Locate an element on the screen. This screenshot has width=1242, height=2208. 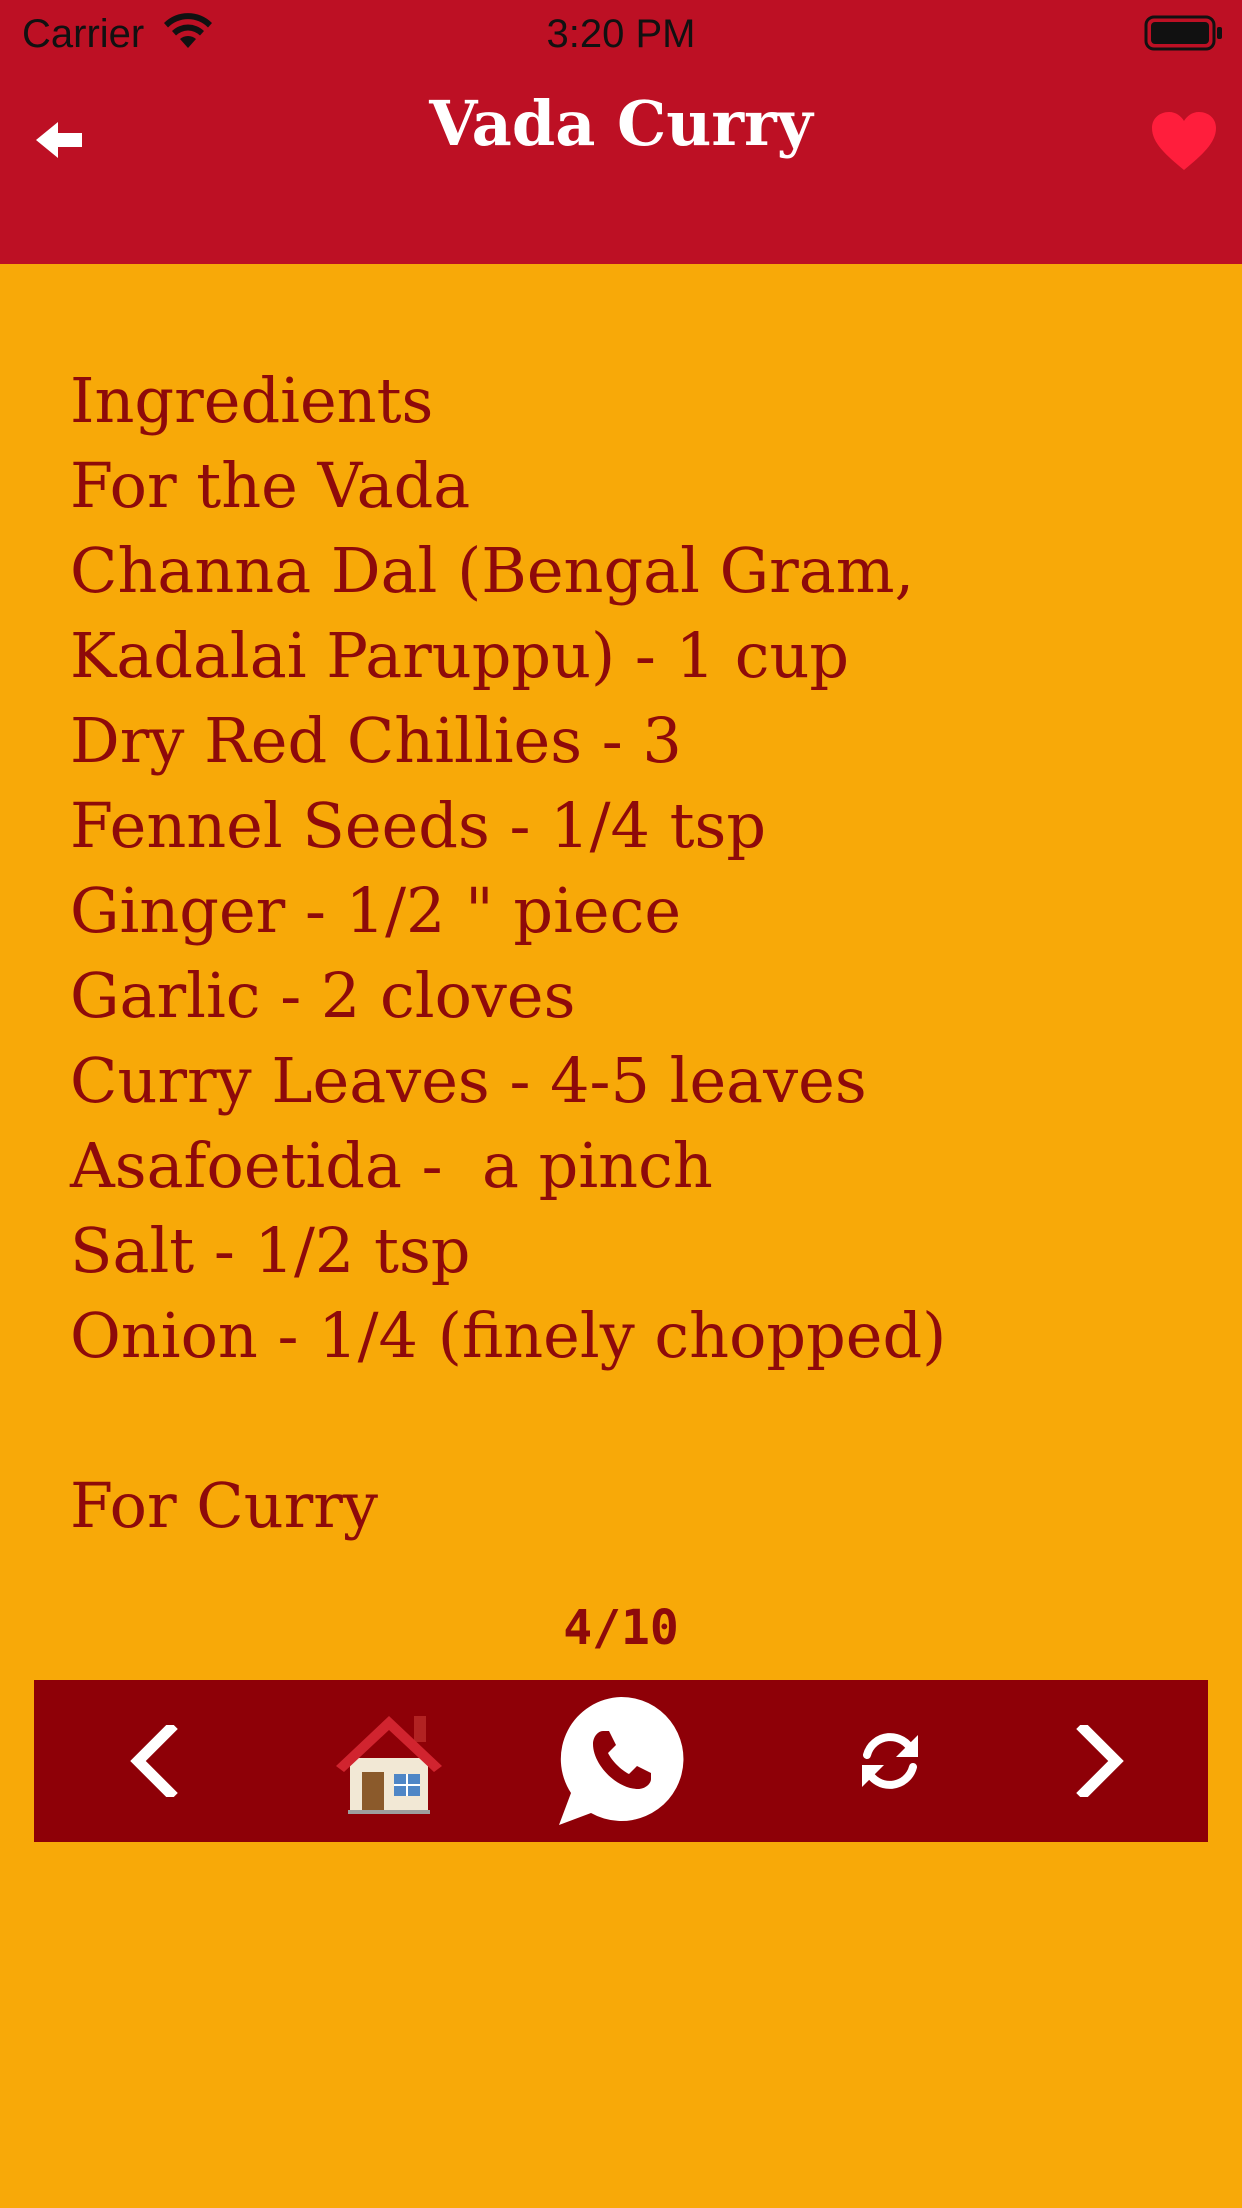
chevron-left-icon is located at coordinates (154, 1761).